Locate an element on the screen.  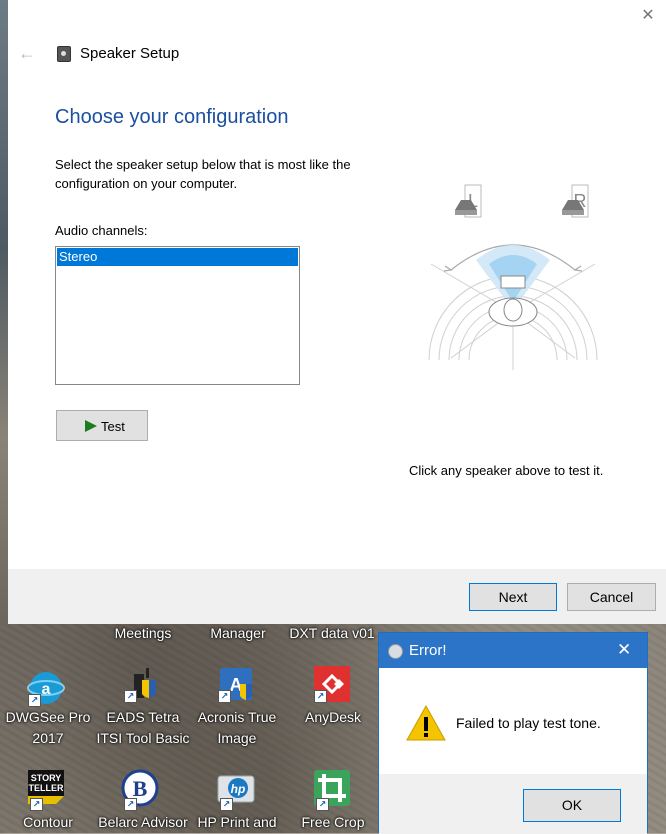
desktop-icon-label: AnyDesk is located at coordinates (333, 717).